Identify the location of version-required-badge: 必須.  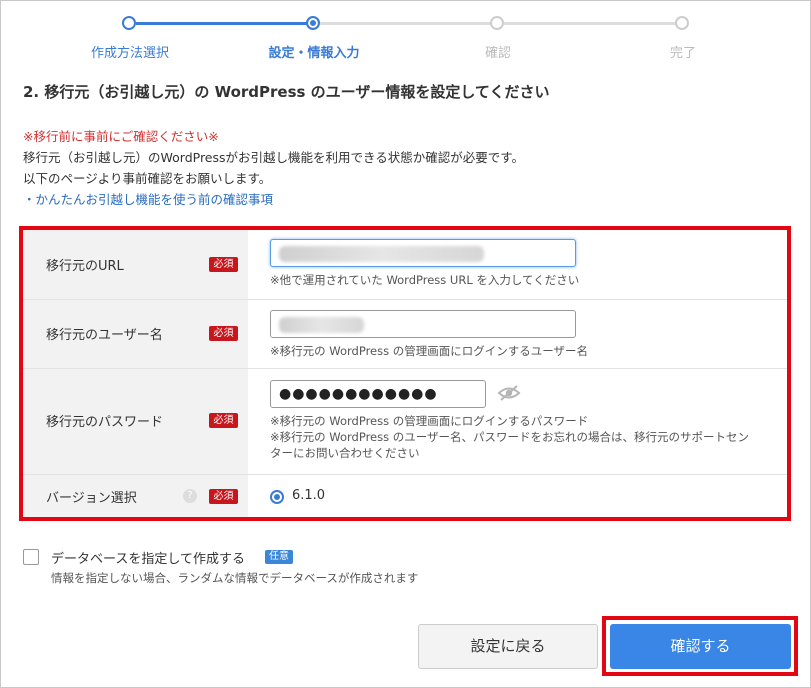
(223, 496).